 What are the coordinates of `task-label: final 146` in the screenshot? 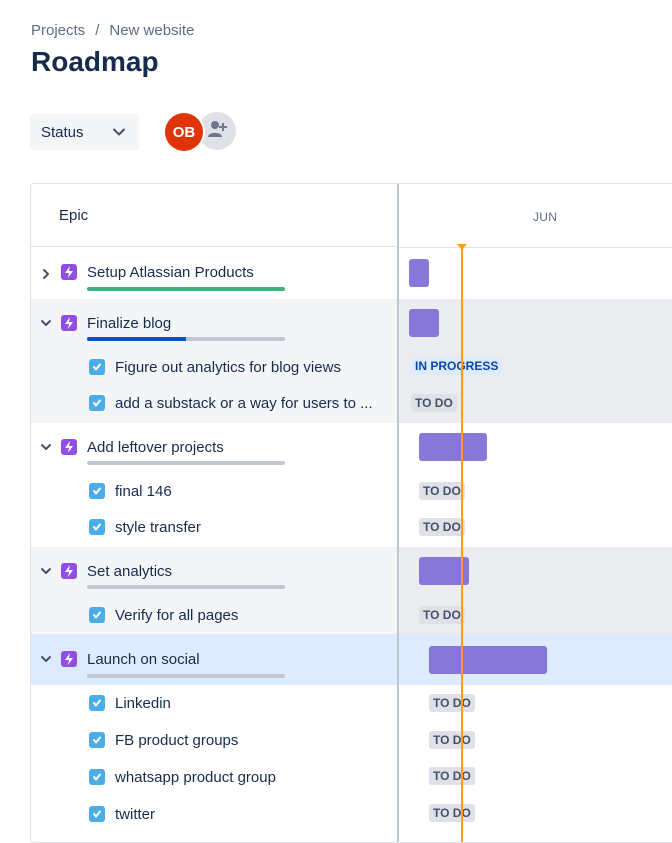 It's located at (143, 491).